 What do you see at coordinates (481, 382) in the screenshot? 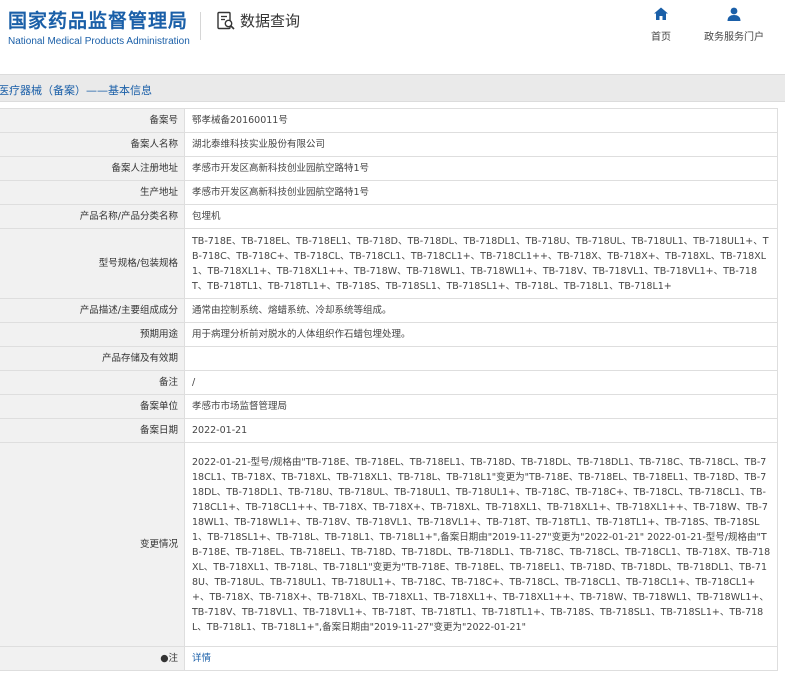
I see `field-value: /` at bounding box center [481, 382].